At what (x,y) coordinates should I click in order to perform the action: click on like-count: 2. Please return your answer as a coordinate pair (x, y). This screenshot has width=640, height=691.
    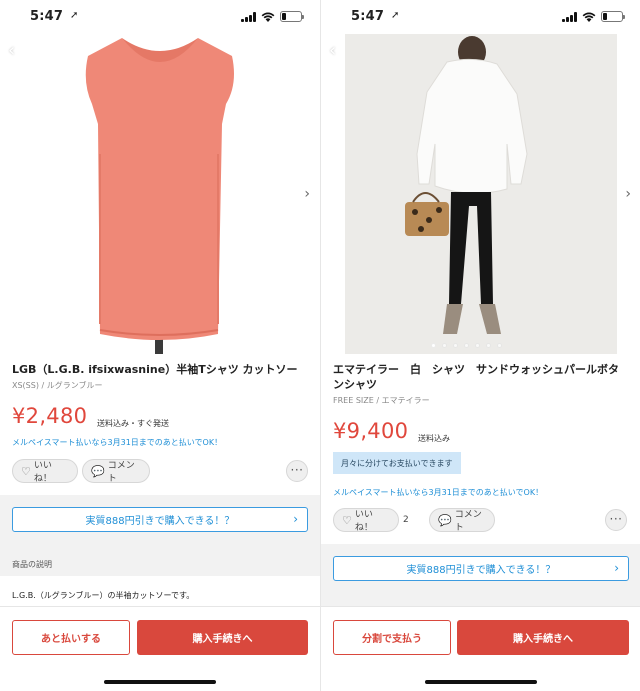
    Looking at the image, I should click on (406, 520).